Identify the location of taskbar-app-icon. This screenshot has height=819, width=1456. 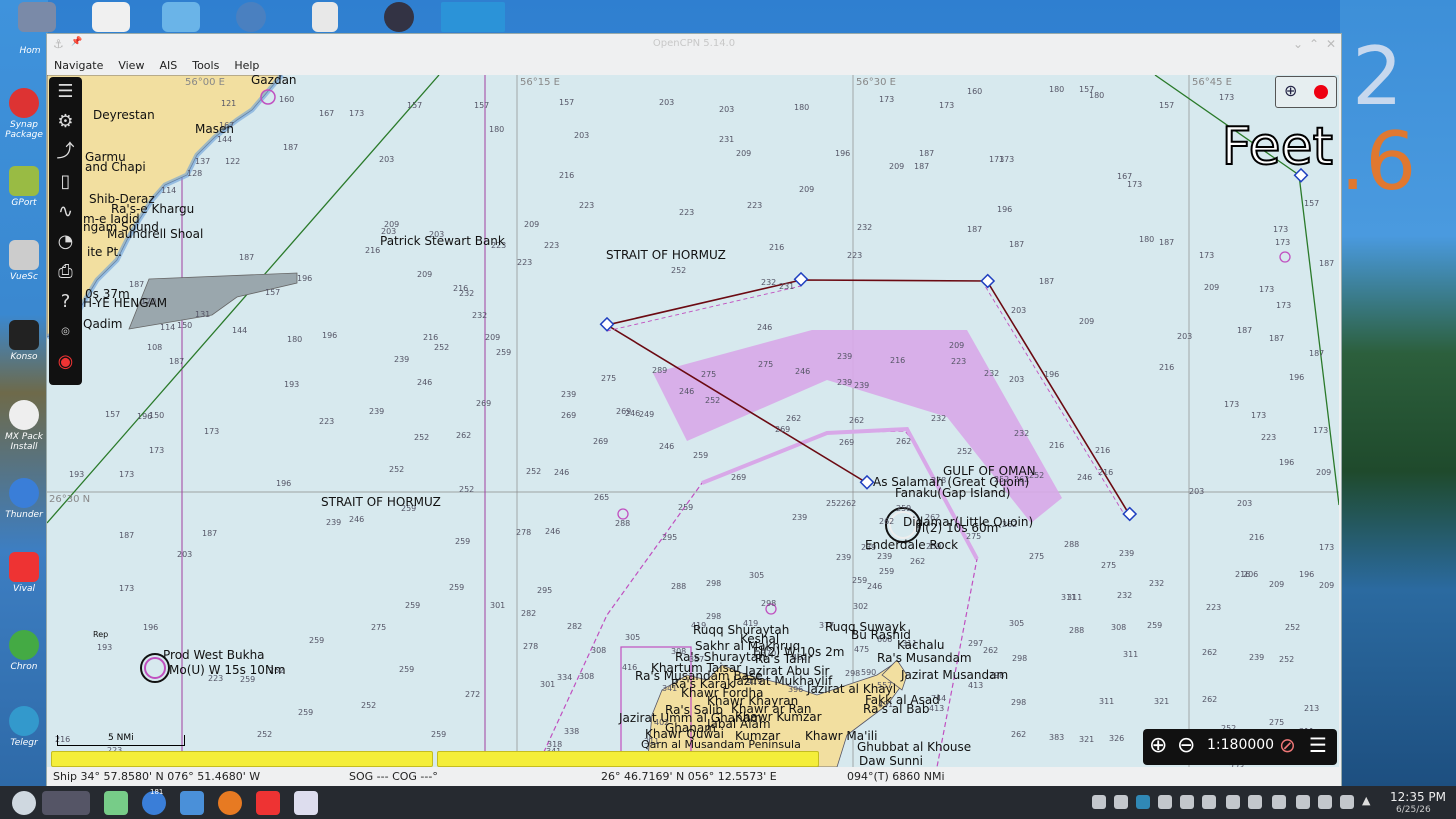
(116, 803).